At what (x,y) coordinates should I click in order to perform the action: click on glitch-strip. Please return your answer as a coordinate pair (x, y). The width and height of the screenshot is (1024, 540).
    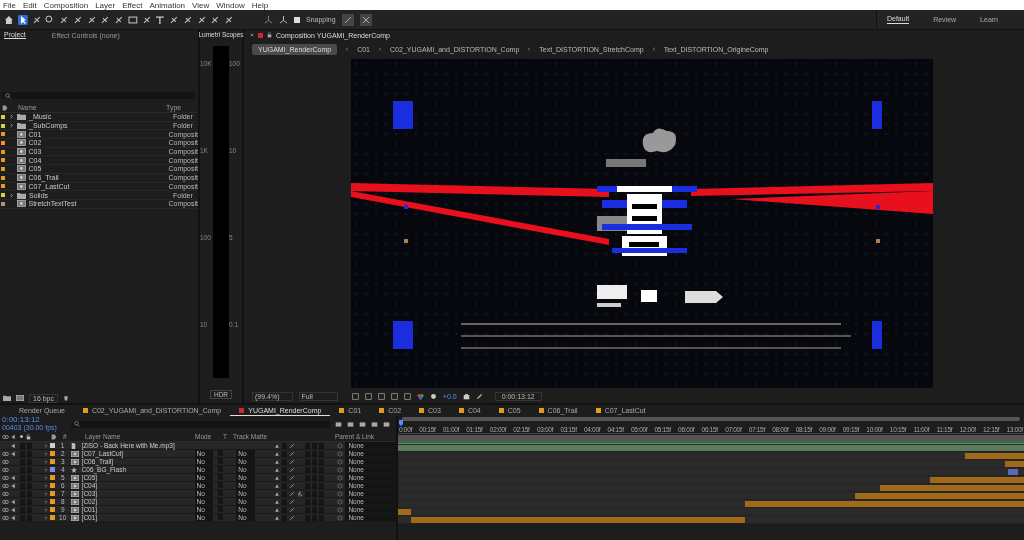
    Looking at the image, I should click on (625, 163).